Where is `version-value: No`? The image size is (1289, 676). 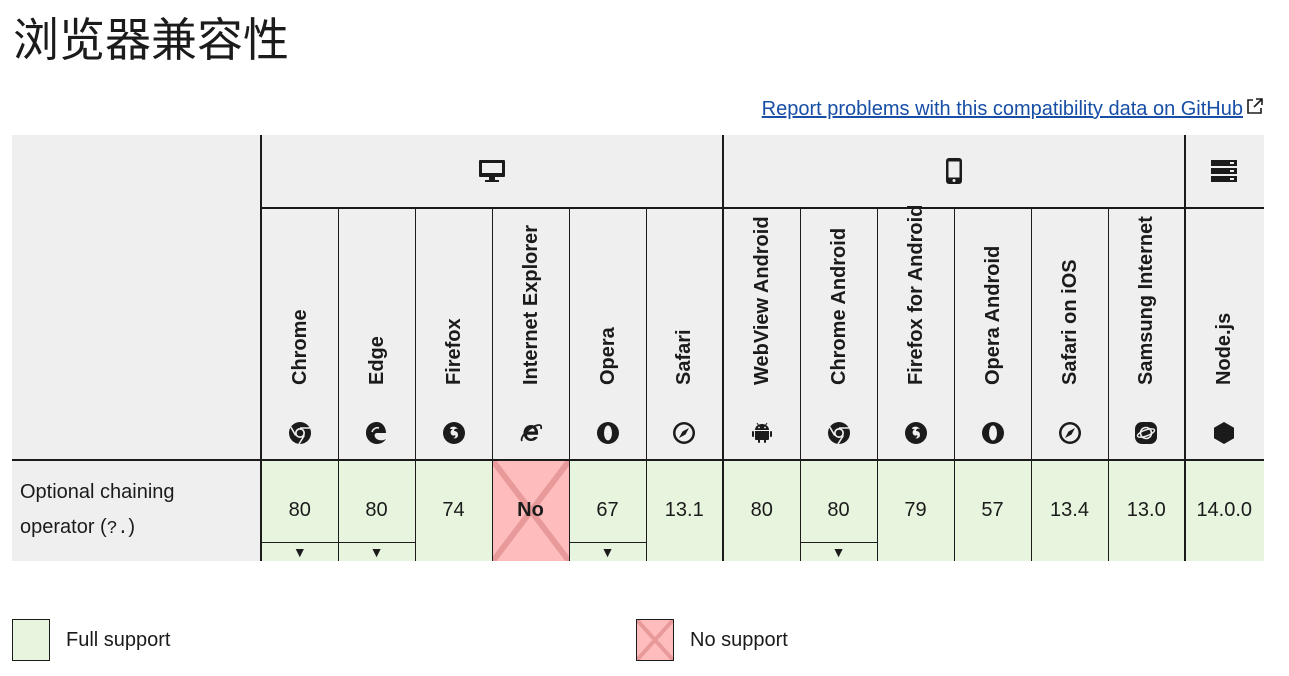 version-value: No is located at coordinates (530, 510).